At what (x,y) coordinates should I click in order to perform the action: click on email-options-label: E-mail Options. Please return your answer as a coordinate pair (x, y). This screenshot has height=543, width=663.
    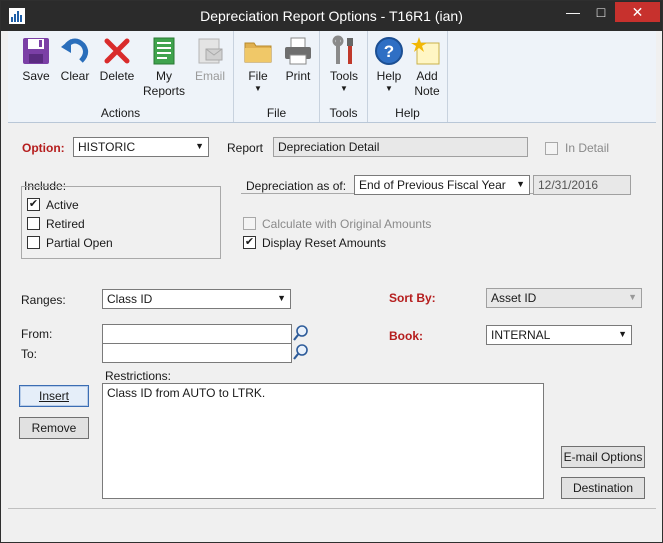
    Looking at the image, I should click on (603, 457).